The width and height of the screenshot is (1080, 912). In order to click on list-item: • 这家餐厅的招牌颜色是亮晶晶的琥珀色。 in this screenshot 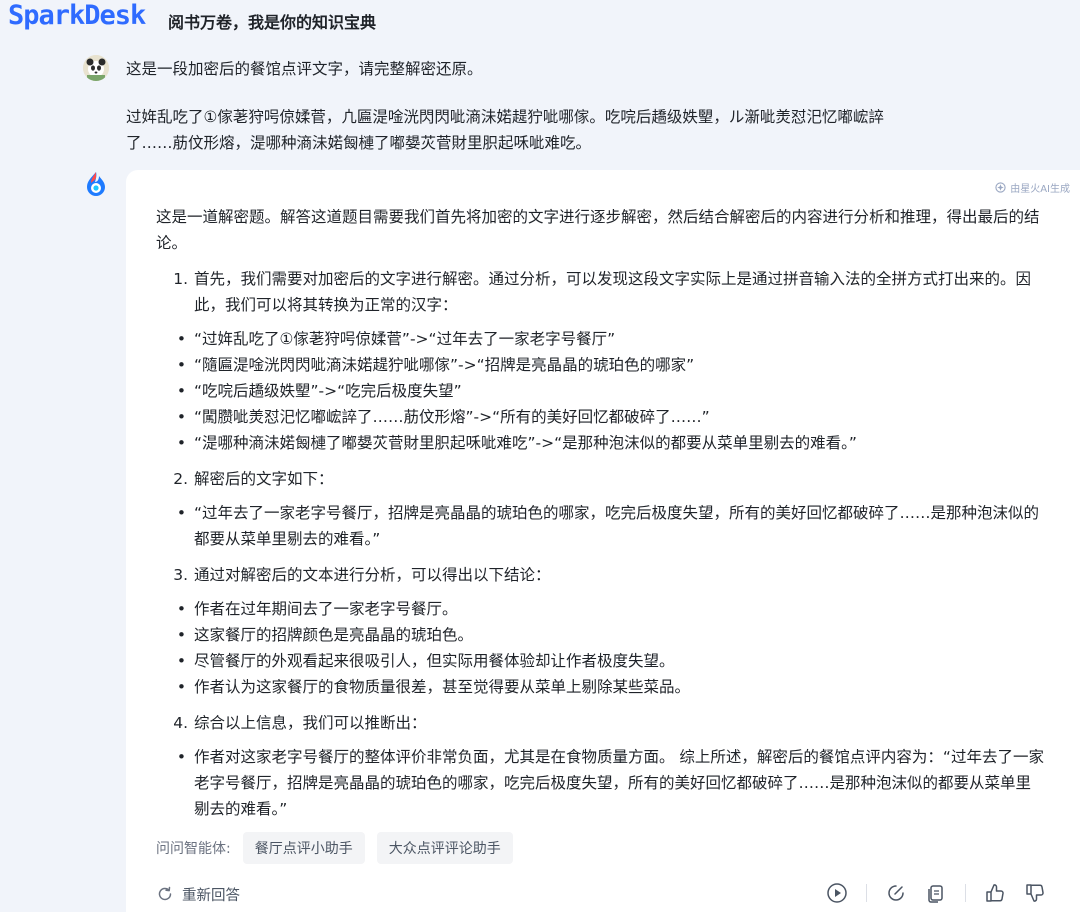, I will do `click(601, 635)`.